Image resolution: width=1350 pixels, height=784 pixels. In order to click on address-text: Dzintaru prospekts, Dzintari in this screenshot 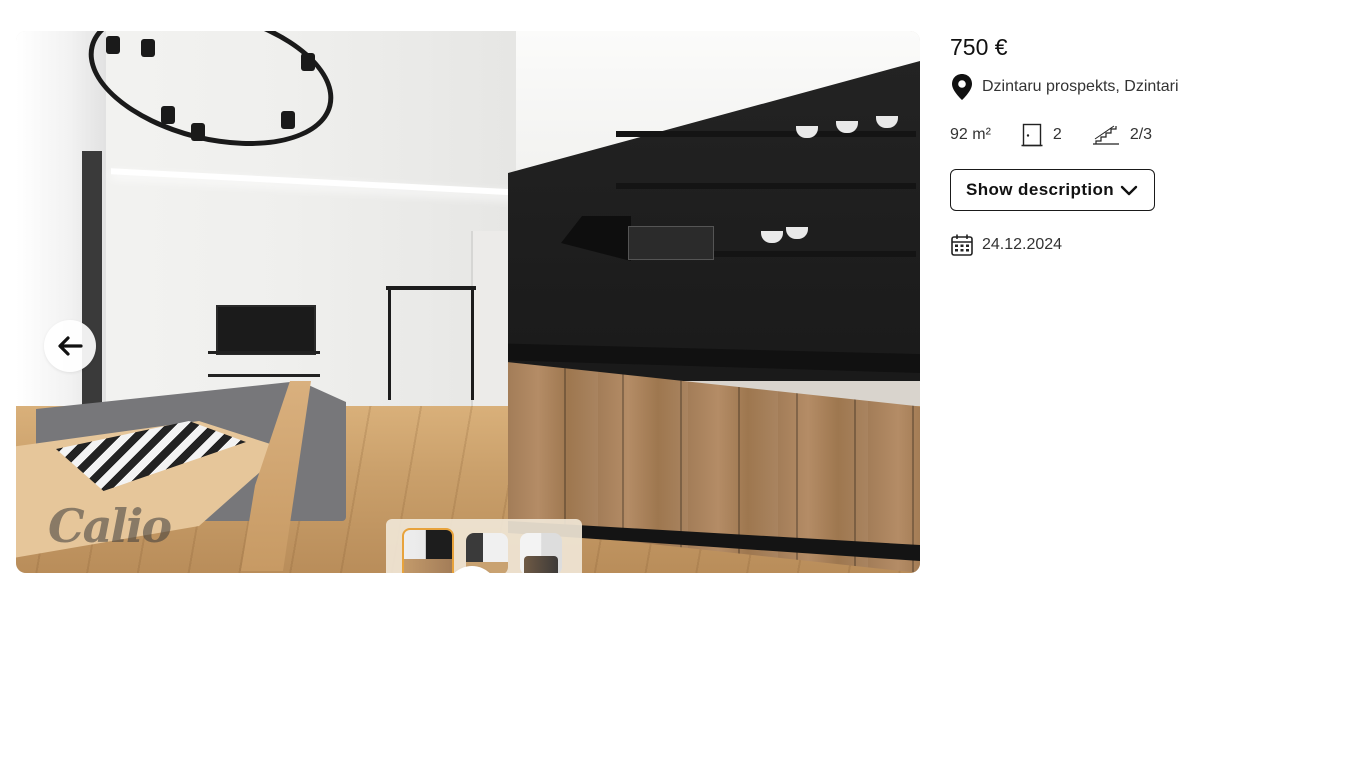, I will do `click(1080, 86)`.